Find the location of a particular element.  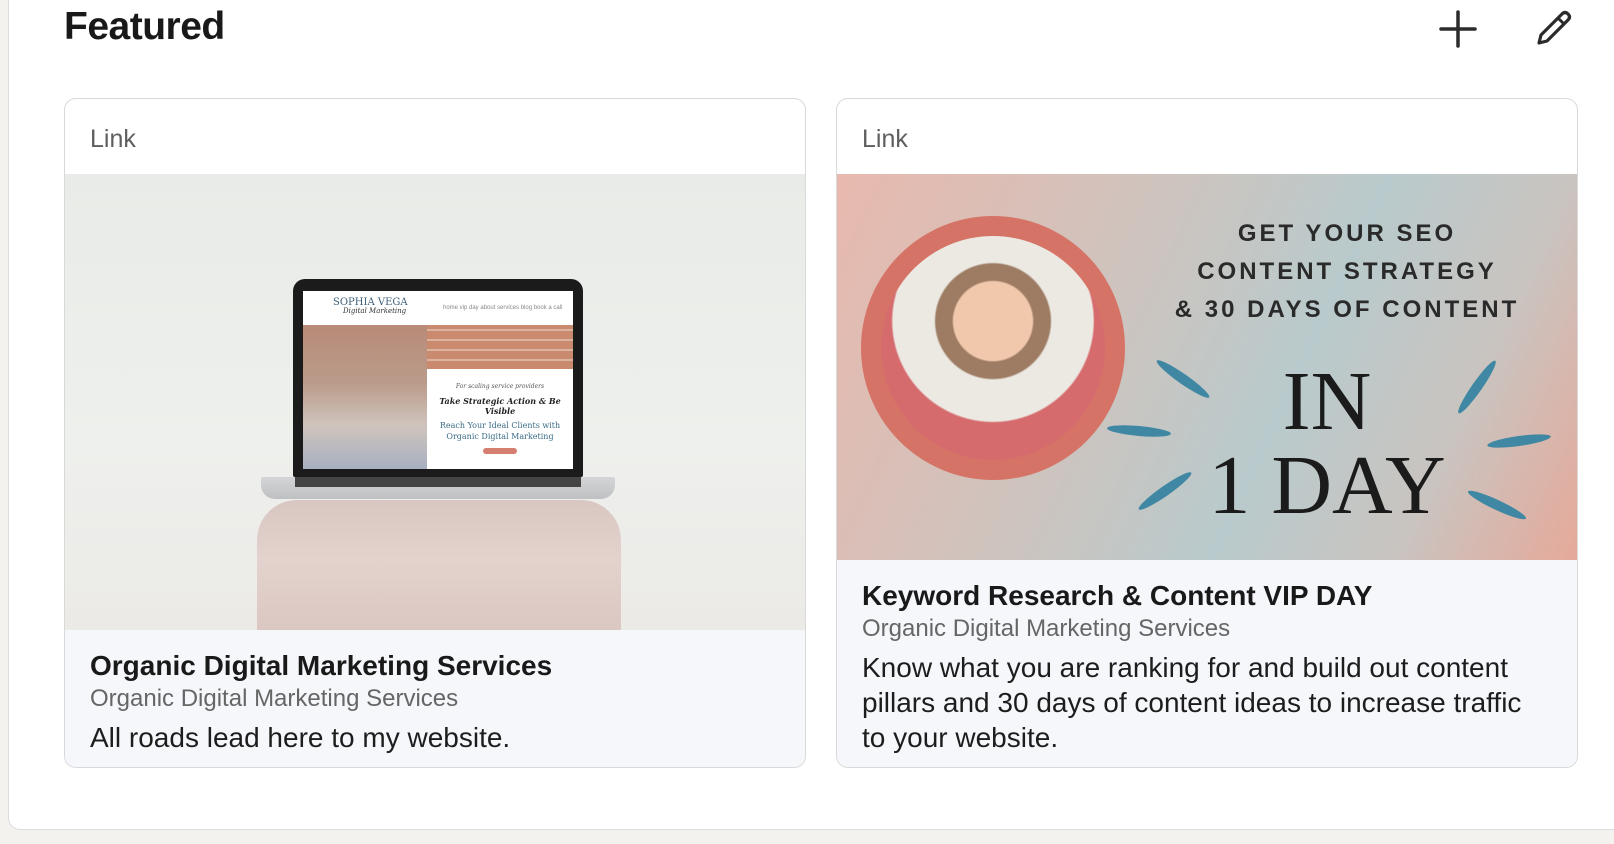

laptop-keyboard is located at coordinates (438, 482).